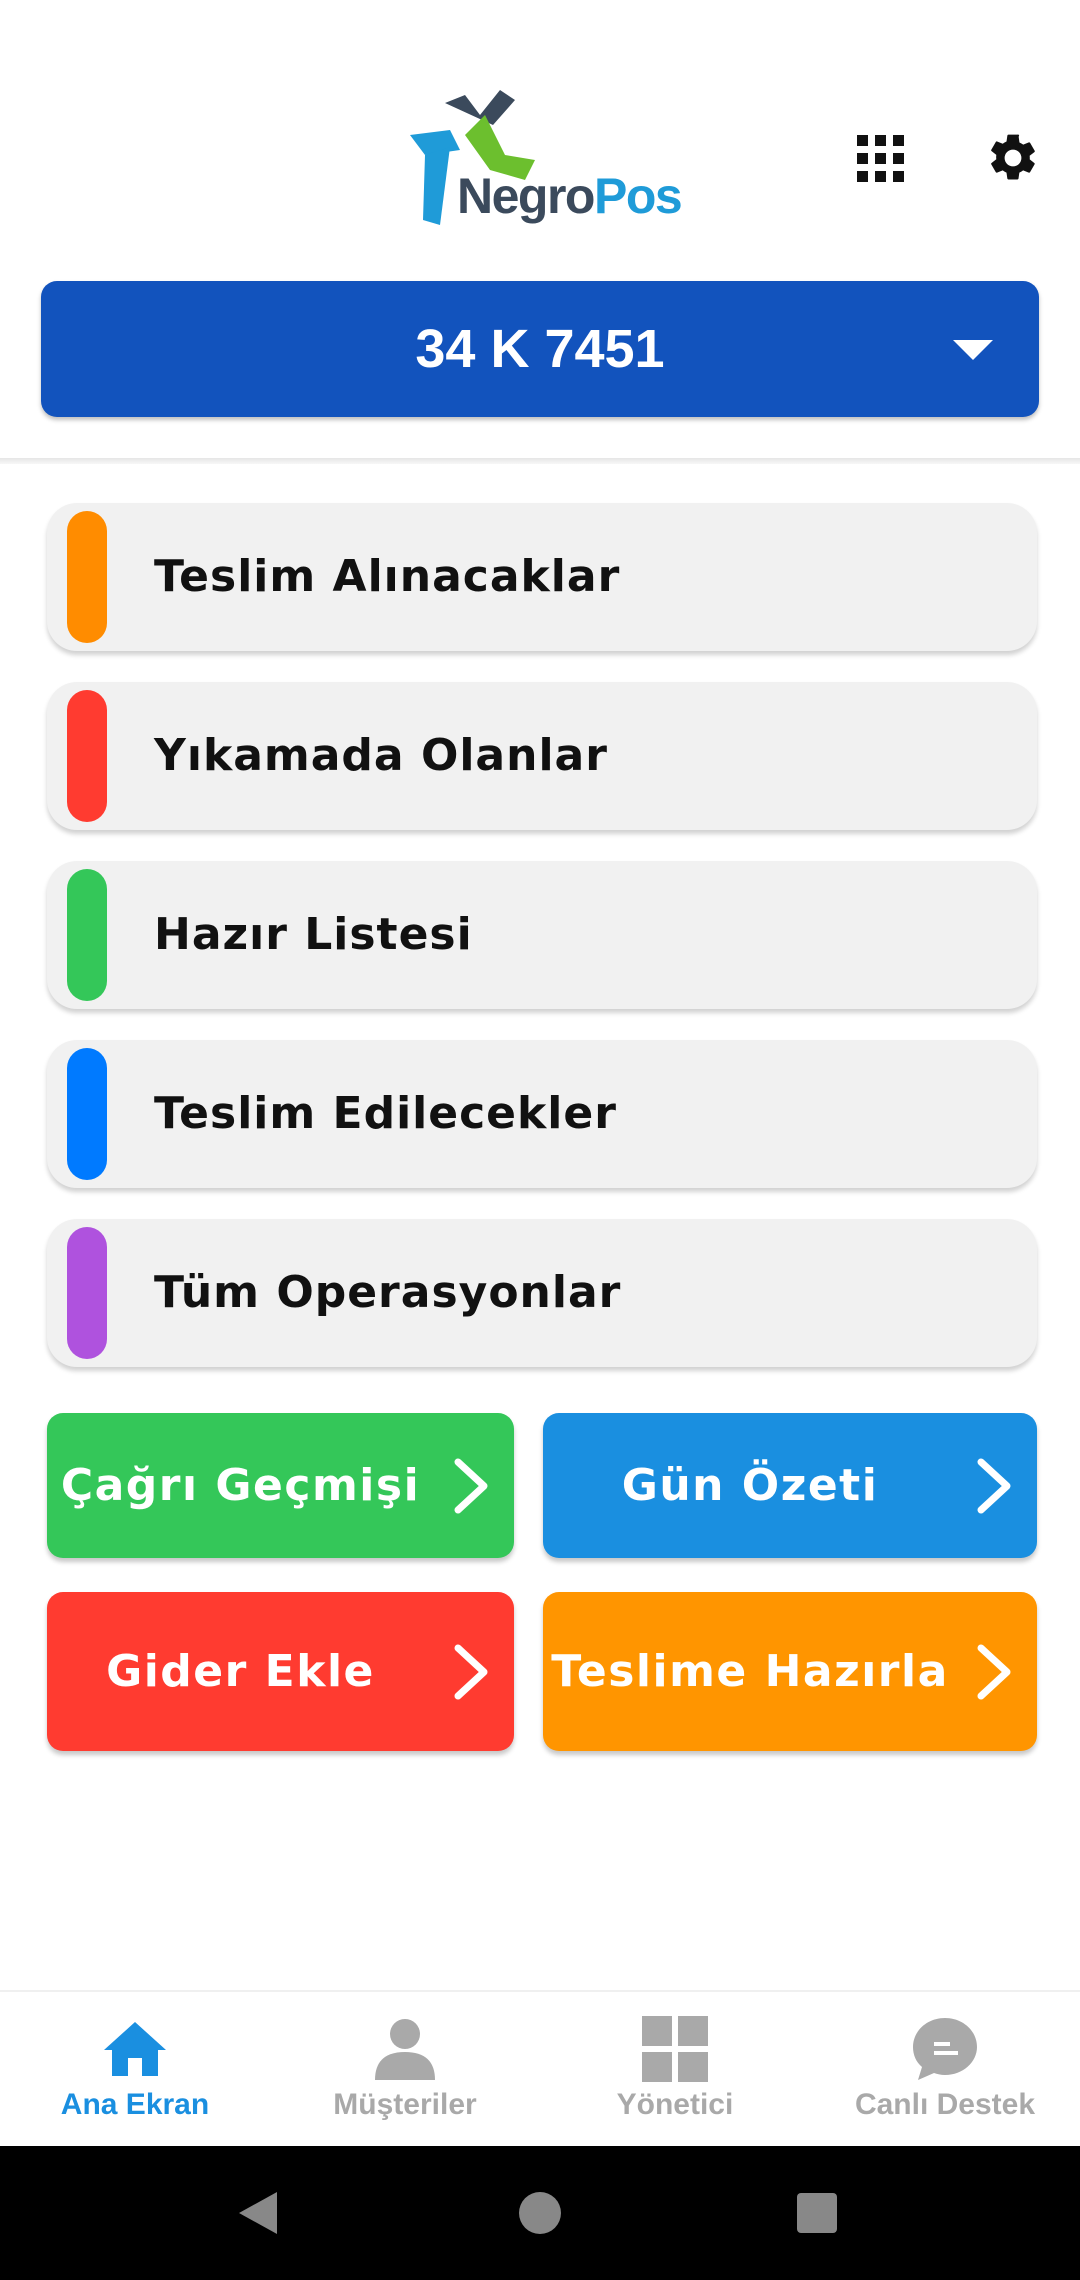  What do you see at coordinates (405, 2049) in the screenshot?
I see `user-icon` at bounding box center [405, 2049].